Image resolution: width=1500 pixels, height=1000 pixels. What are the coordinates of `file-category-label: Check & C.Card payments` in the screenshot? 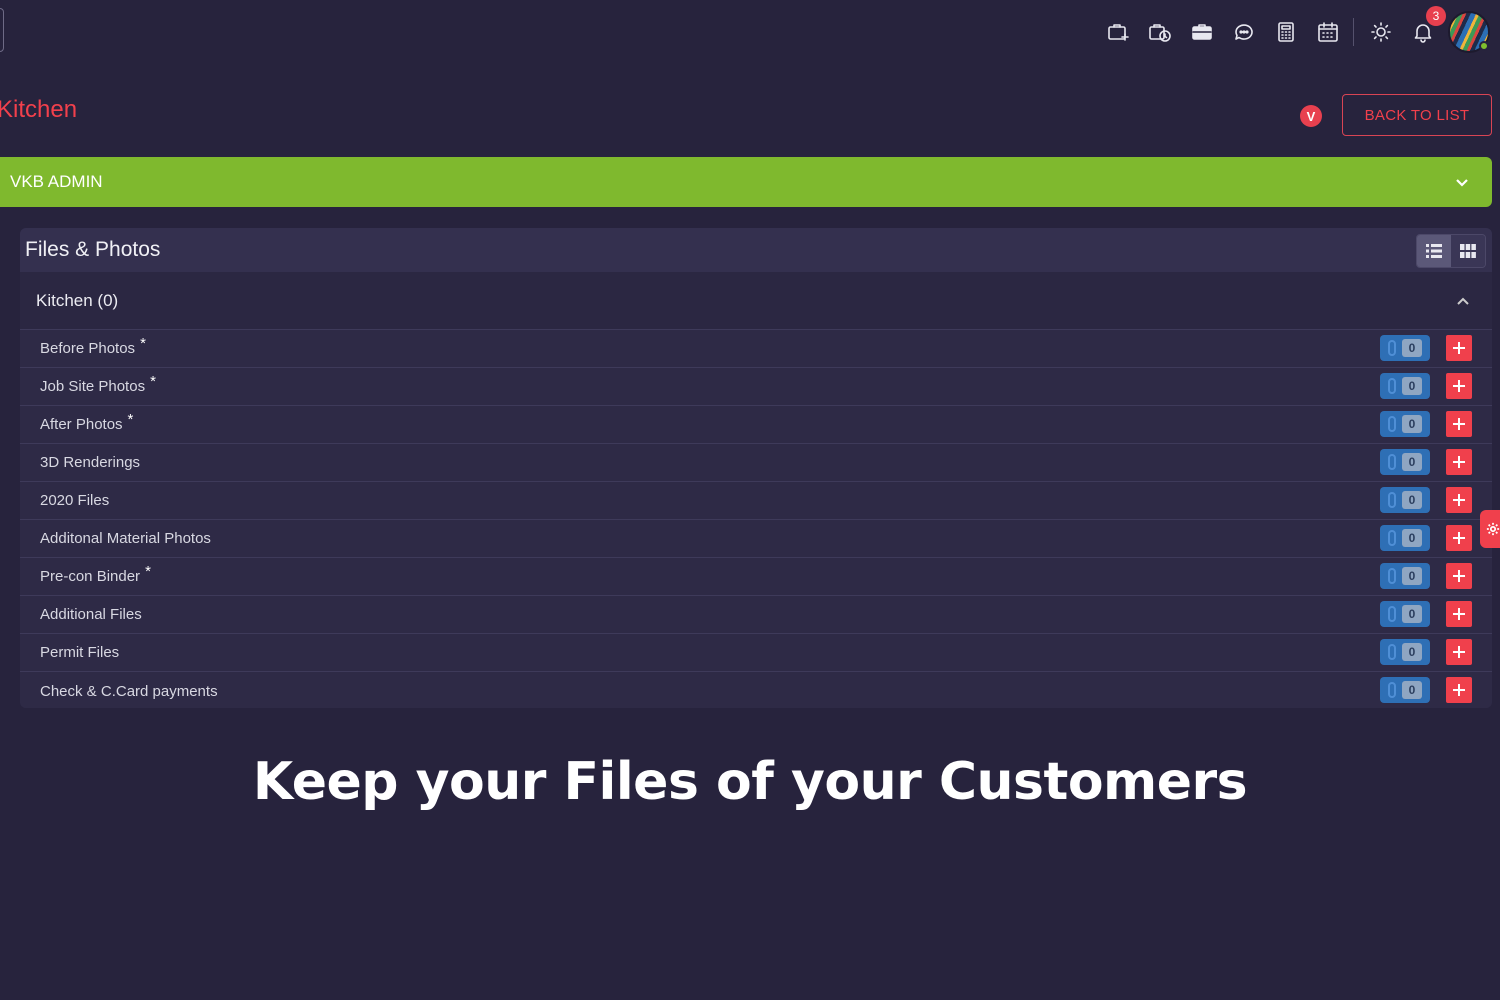 It's located at (129, 691).